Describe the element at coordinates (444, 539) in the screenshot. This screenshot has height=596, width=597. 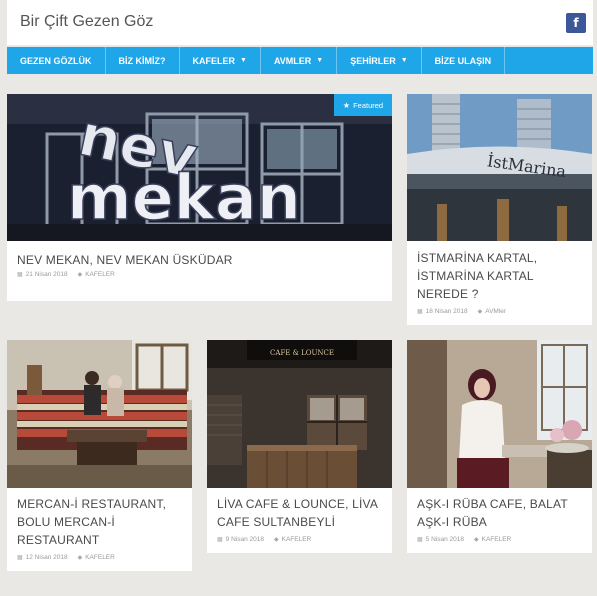
I see `post-date: 5 Nisan 2018` at that location.